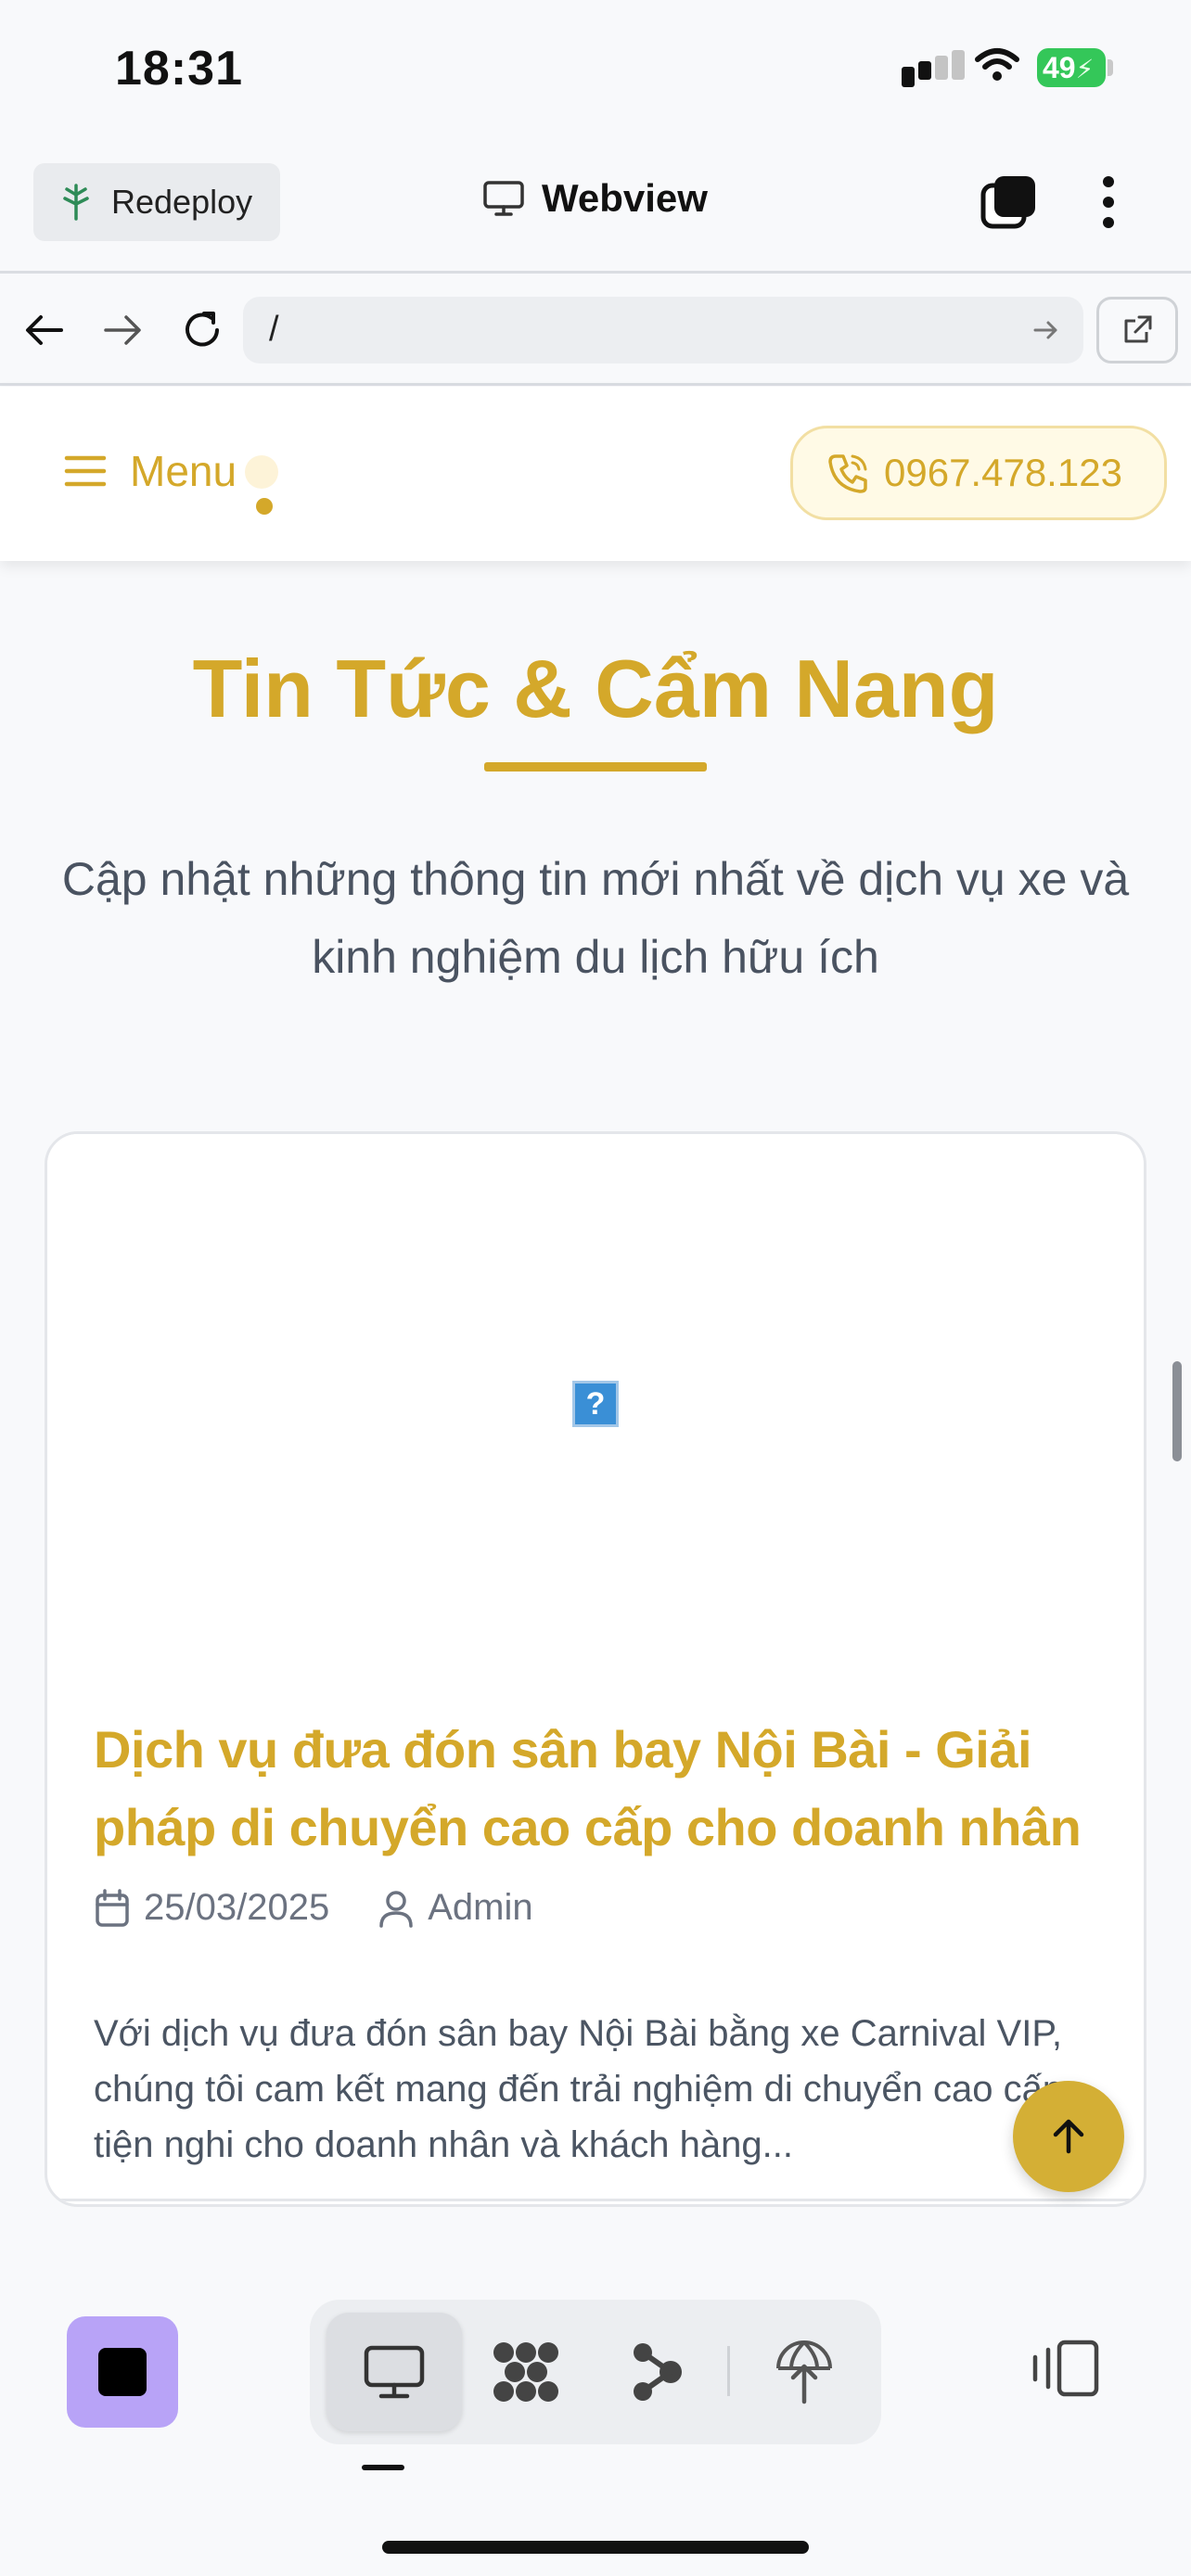  I want to click on phone-call-button: 0967.478.123, so click(978, 473).